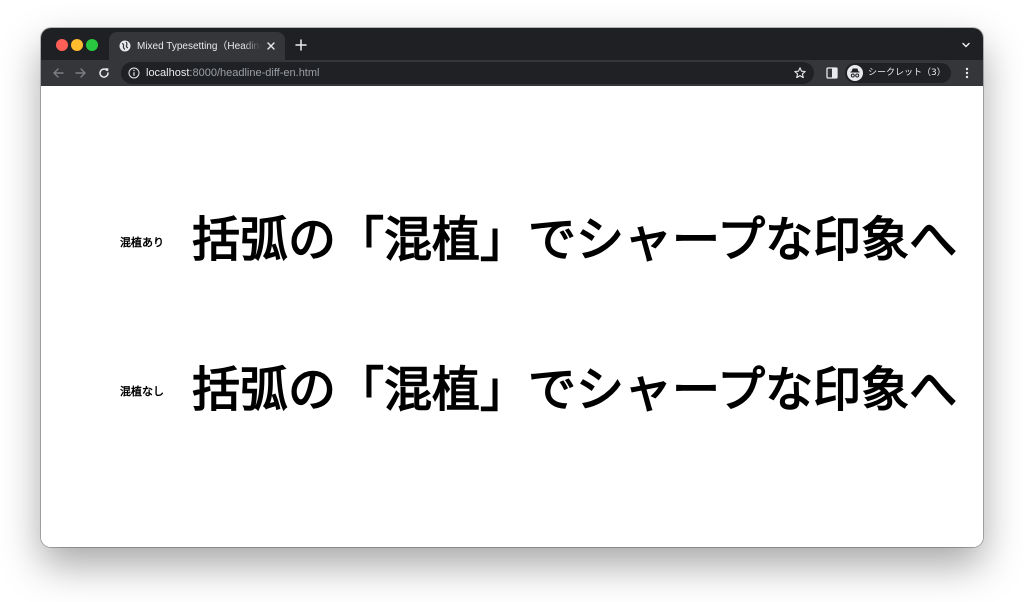 This screenshot has height=602, width=1024. I want to click on incognito-profile-button: シークレット（3）, so click(898, 73).